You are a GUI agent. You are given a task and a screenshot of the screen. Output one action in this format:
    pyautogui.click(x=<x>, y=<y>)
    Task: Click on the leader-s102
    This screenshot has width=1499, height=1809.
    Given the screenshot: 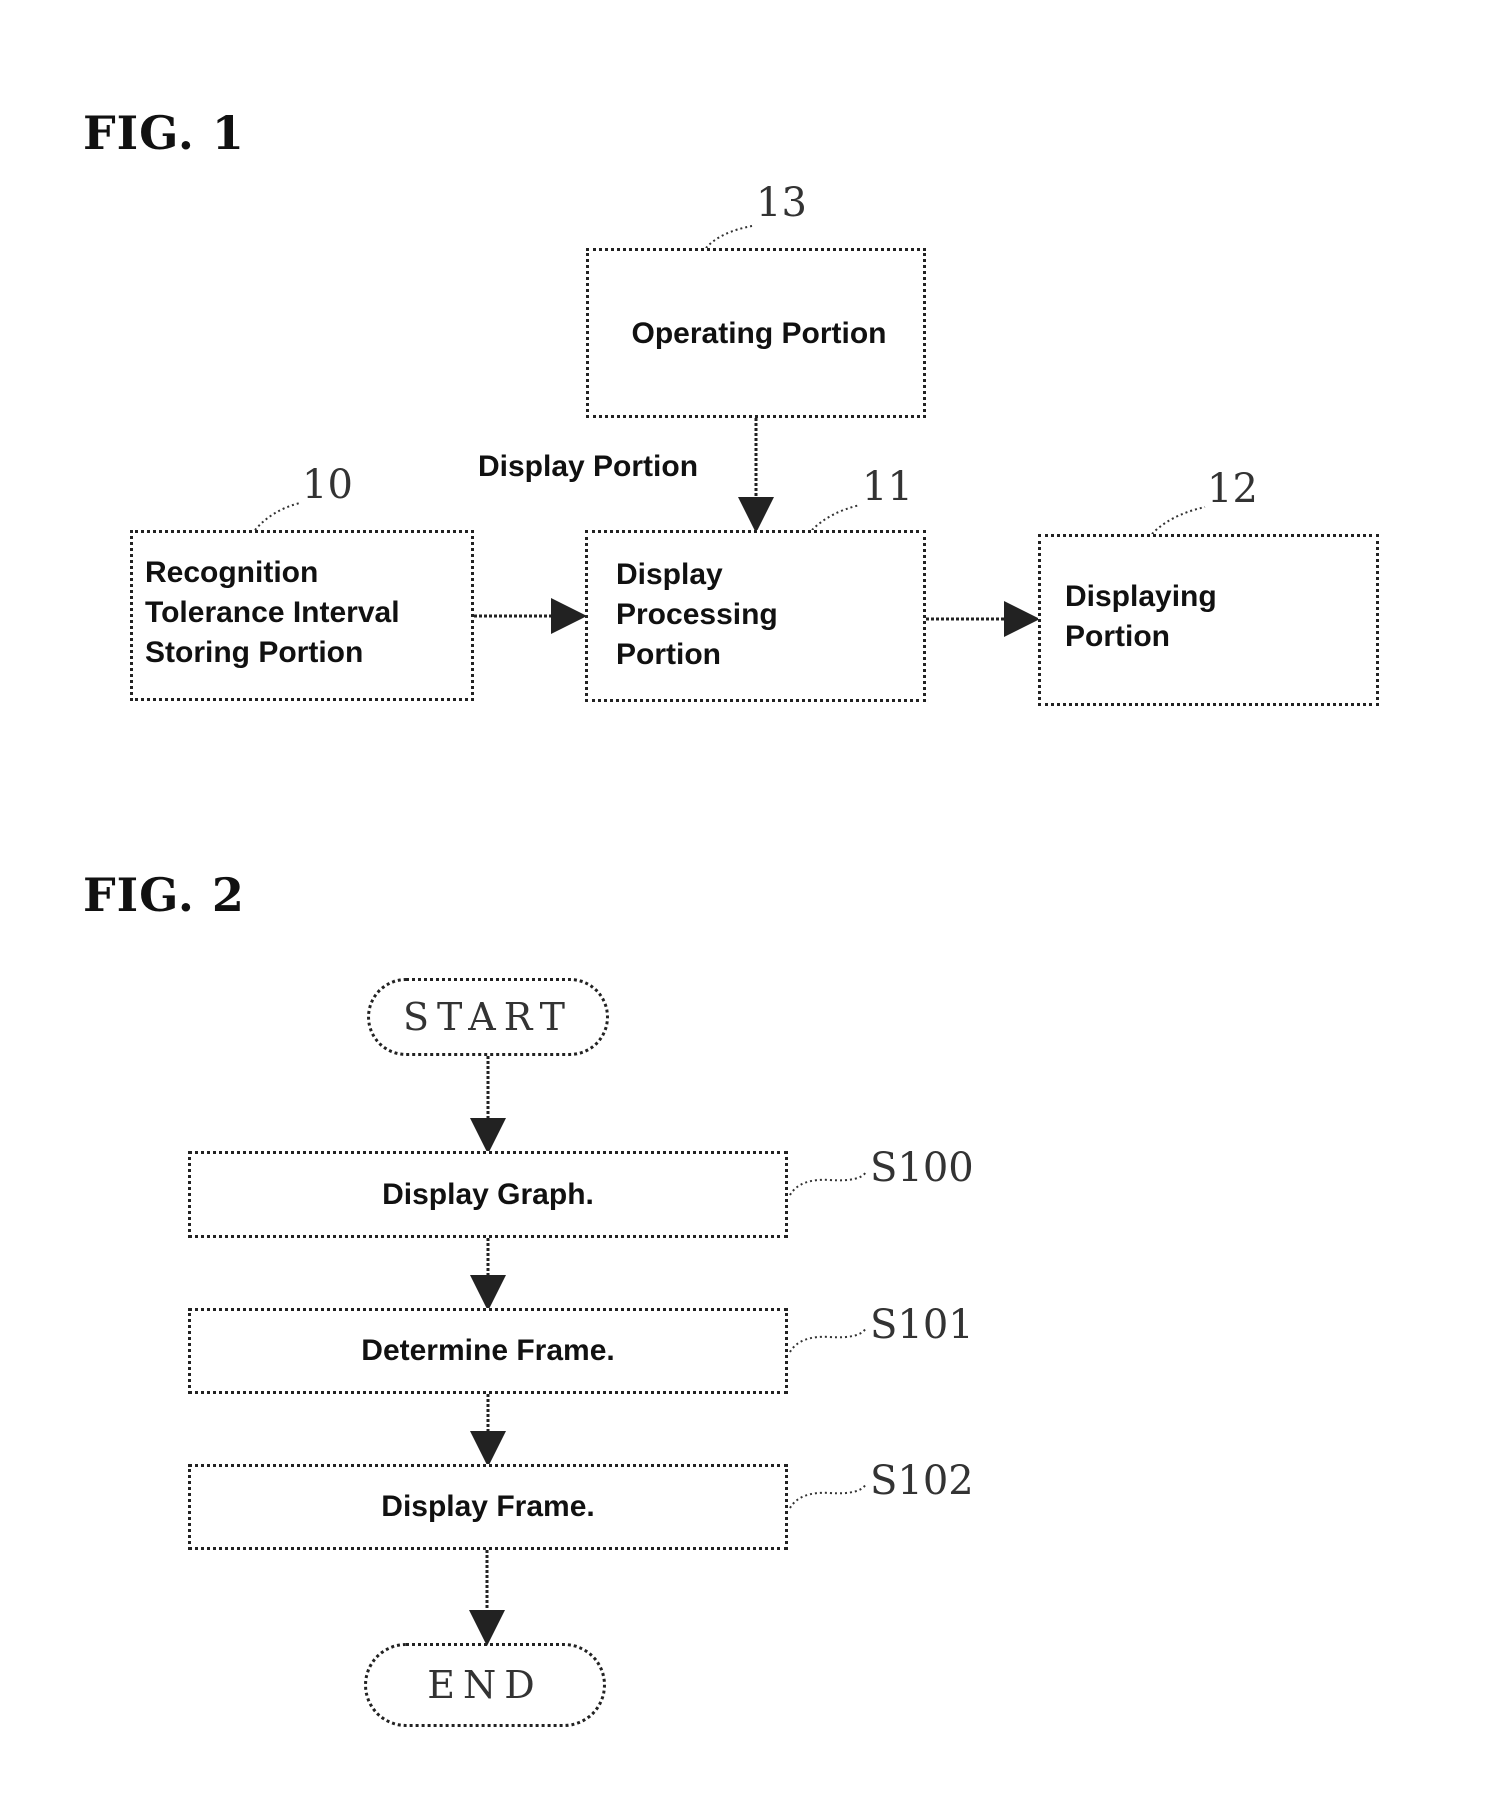 What is the action you would take?
    pyautogui.click(x=828, y=1496)
    